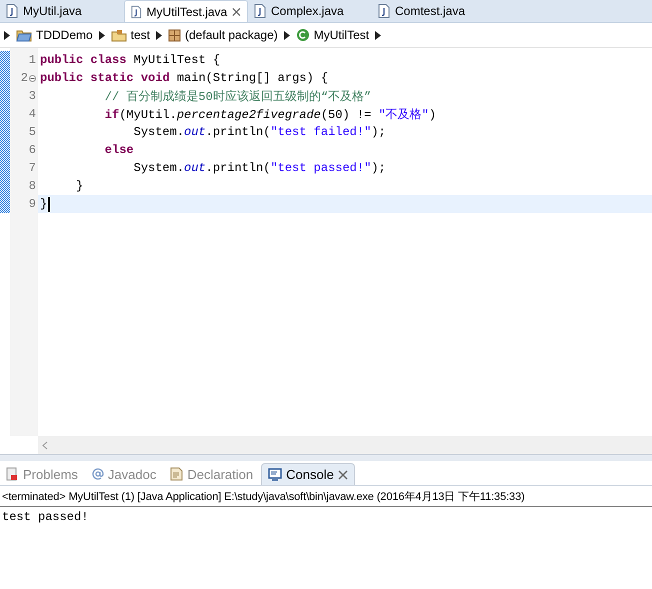 The image size is (652, 589). I want to click on code-line: if(MyUtil.percentage2fivegrade(50) != "不及格"), so click(270, 114).